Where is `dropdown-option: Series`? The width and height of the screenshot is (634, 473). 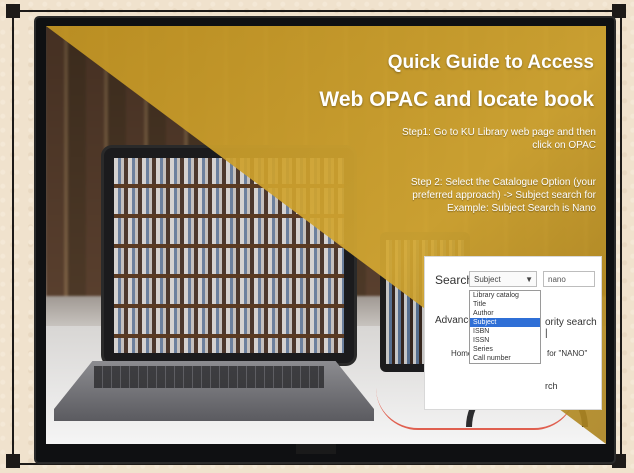 dropdown-option: Series is located at coordinates (505, 349).